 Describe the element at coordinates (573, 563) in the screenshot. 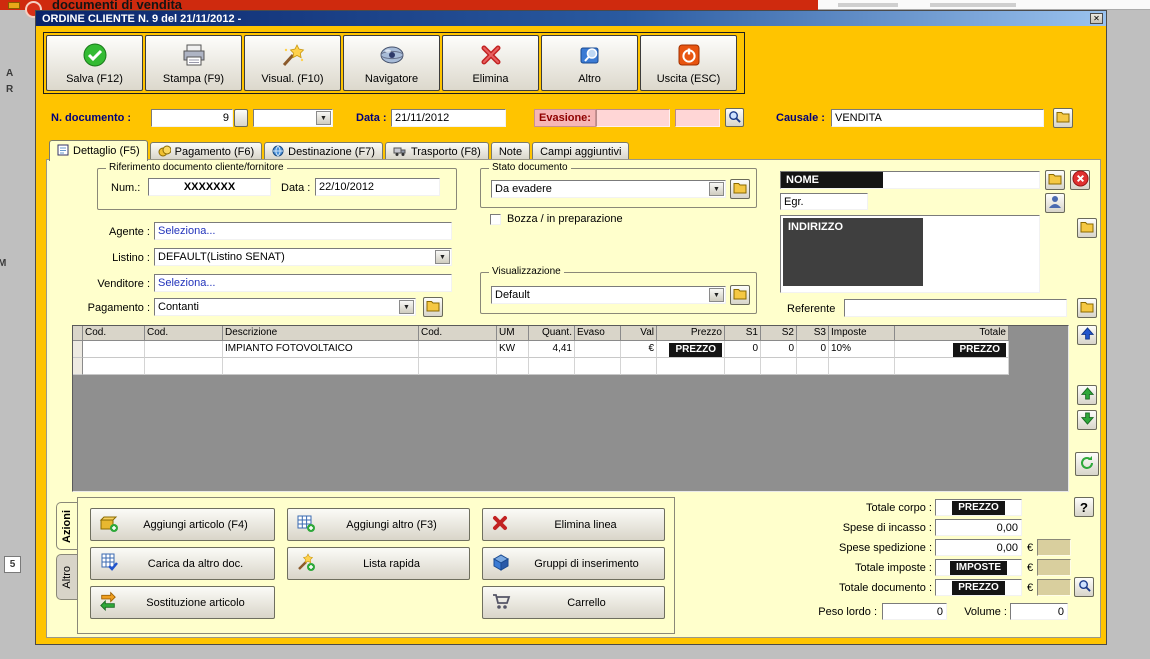

I see `gruppi-di-inserimento-button: Gruppi di inserimento` at that location.